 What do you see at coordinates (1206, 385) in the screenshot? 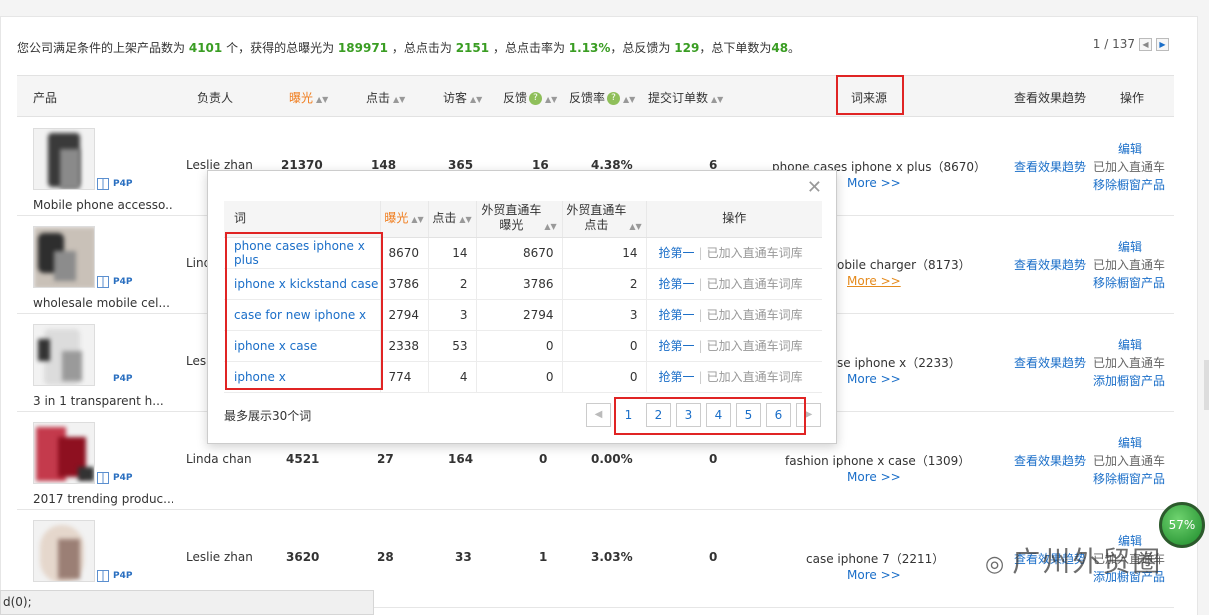
I see `scrollbar` at bounding box center [1206, 385].